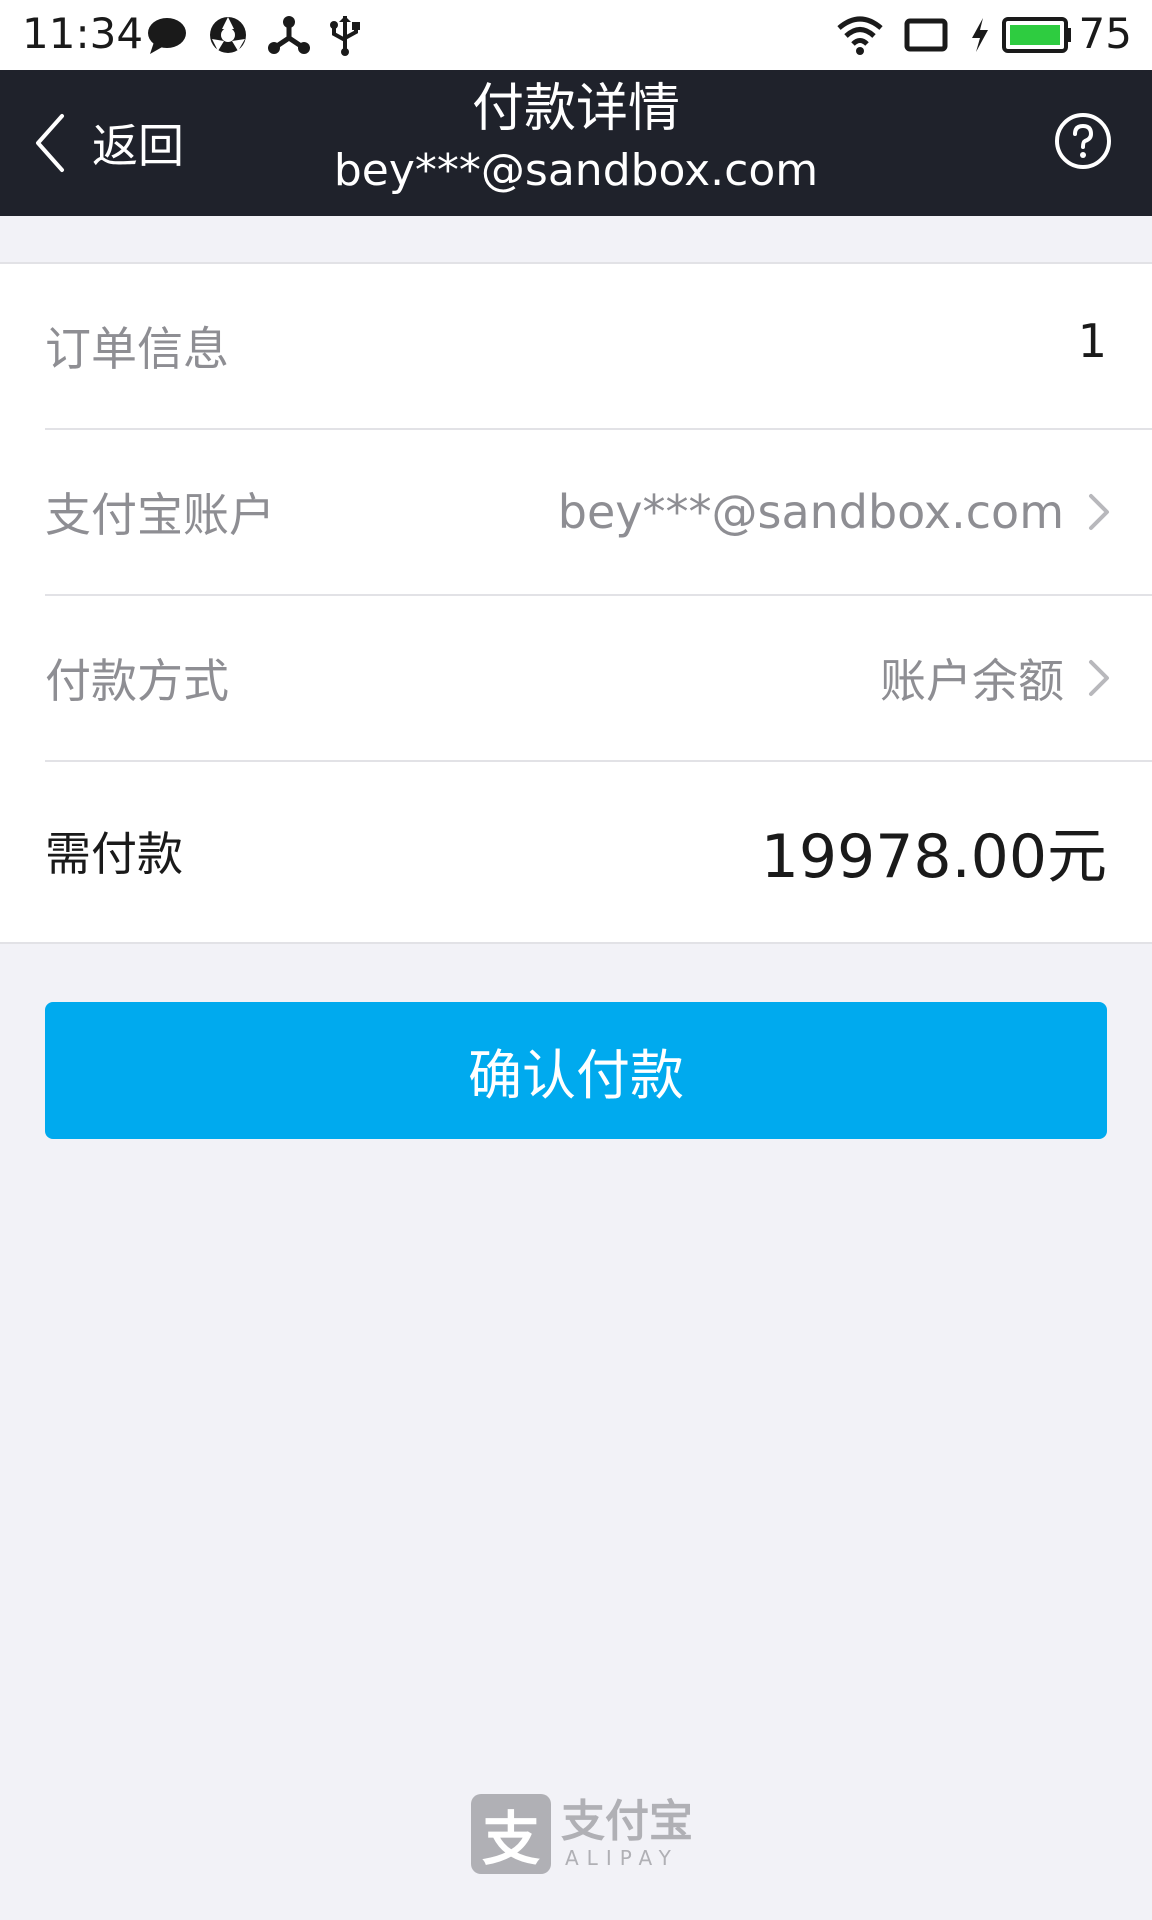  Describe the element at coordinates (972, 681) in the screenshot. I see `payment-method-value: 账户余额` at that location.